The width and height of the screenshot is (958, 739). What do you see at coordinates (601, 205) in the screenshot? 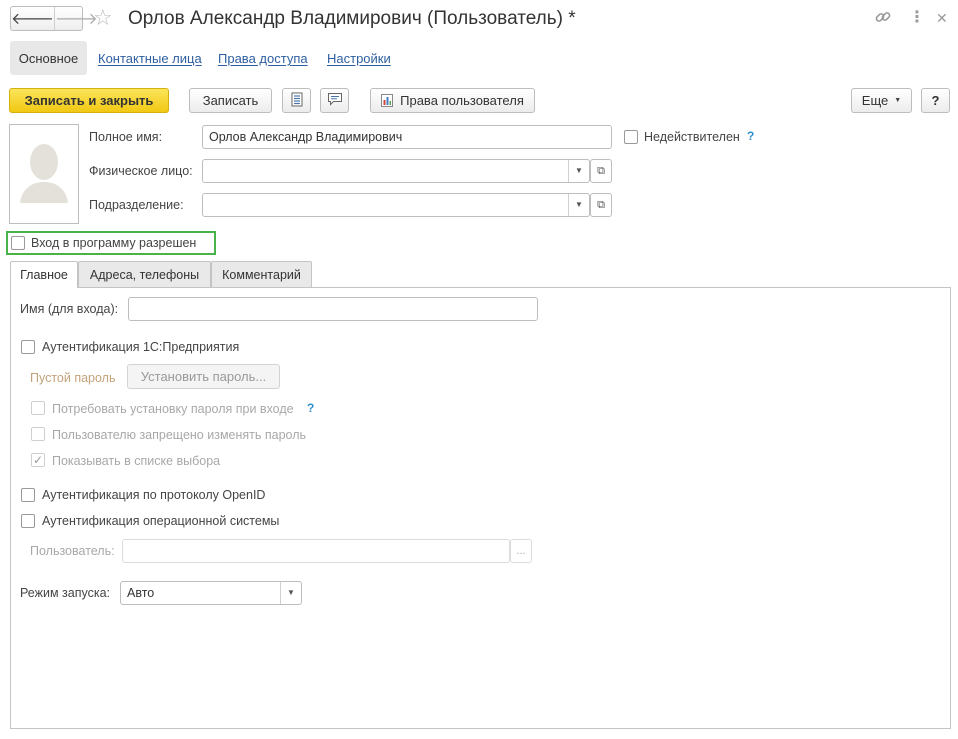
I see `open-department-icon: ⧉` at bounding box center [601, 205].